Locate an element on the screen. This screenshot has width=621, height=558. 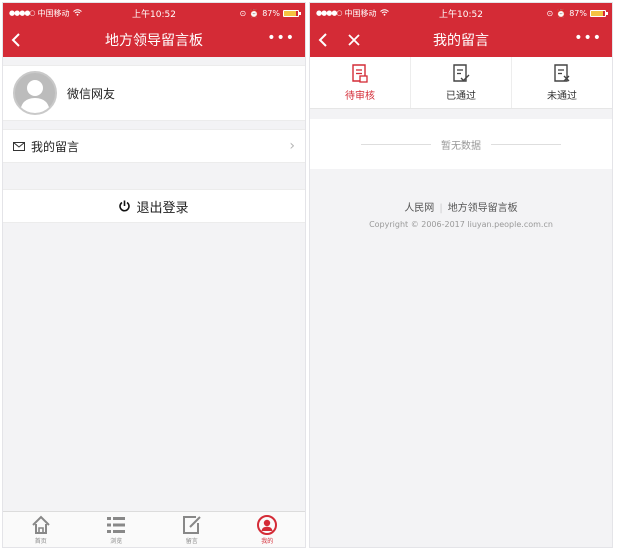
profile-name: 微信网友 is located at coordinates (91, 93).